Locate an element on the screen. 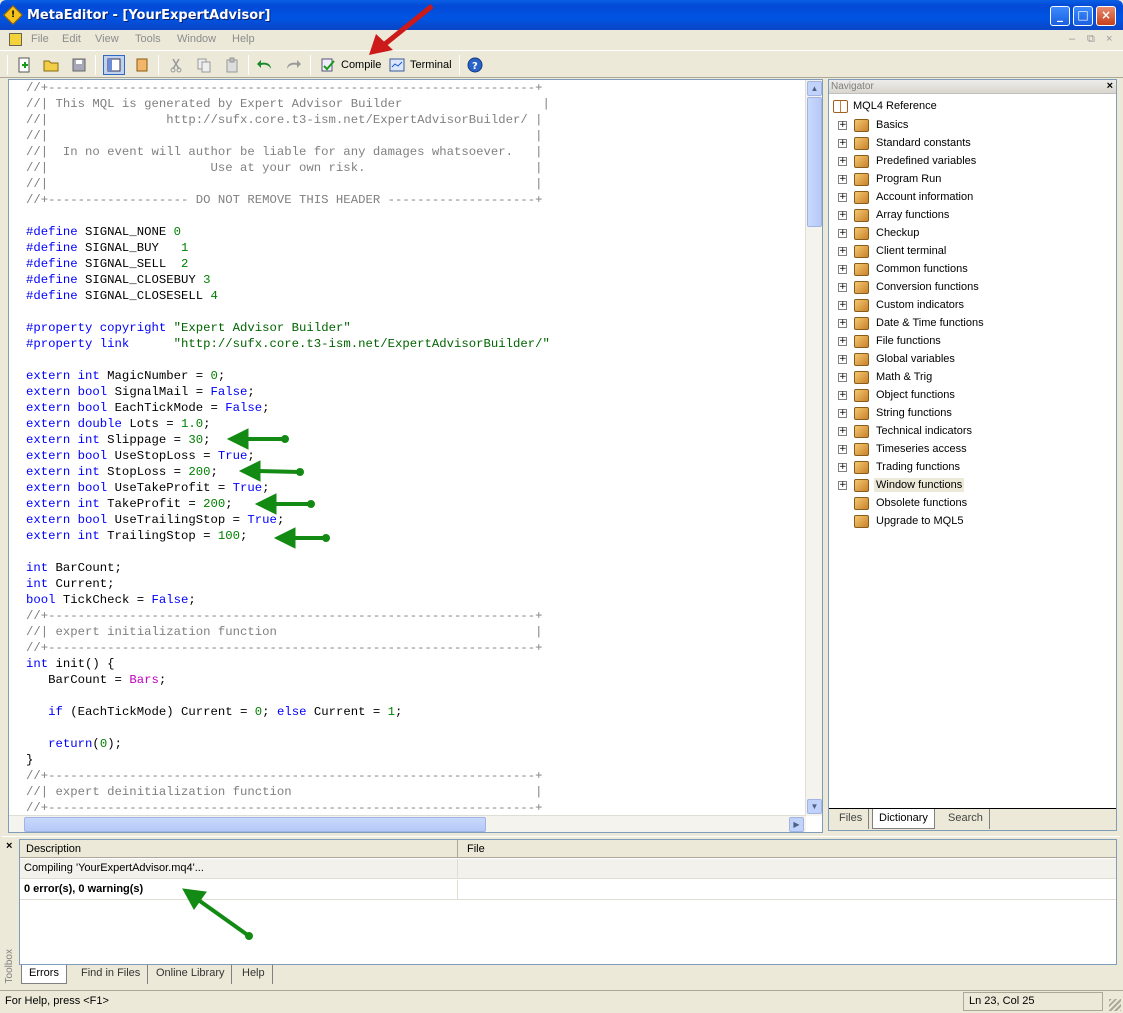 Image resolution: width=1123 pixels, height=1013 pixels. code-line: extern int StopLoss = 200; is located at coordinates (288, 472).